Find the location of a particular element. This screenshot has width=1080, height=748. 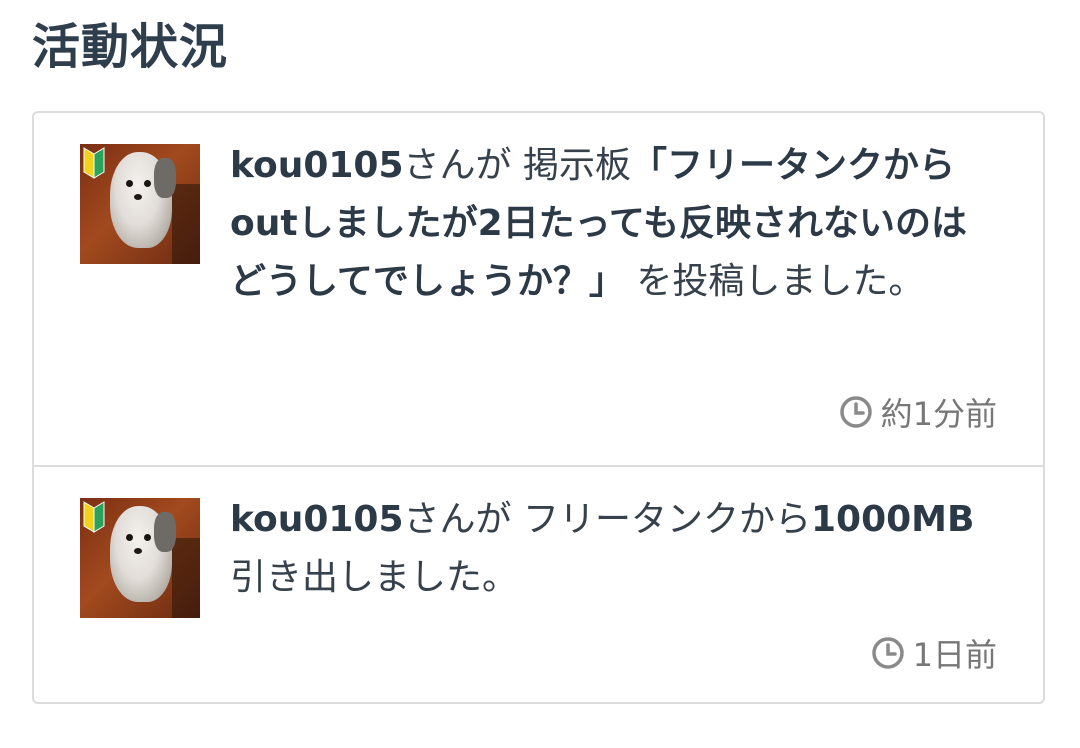

activity-action: 引き出しました。 is located at coordinates (374, 577).